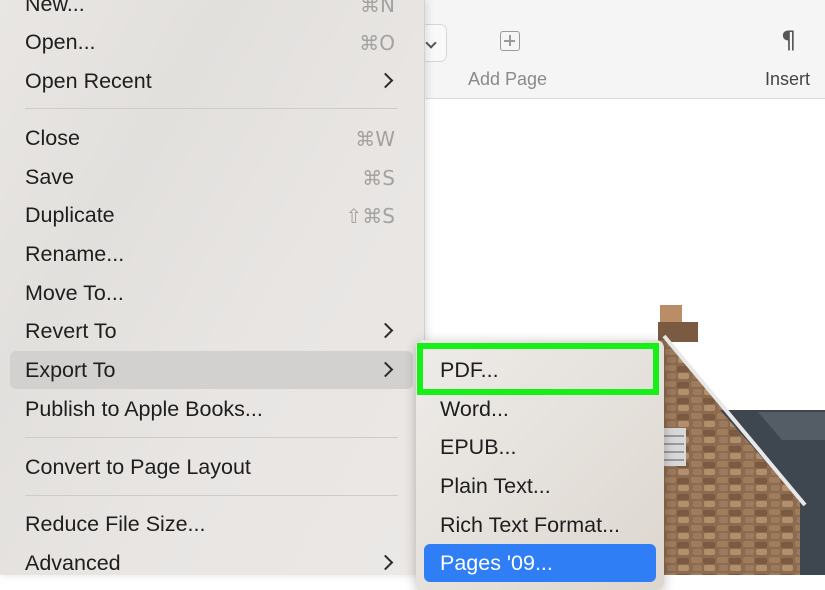 The height and width of the screenshot is (590, 825). Describe the element at coordinates (211, 11) in the screenshot. I see `menu-item-new: New... ⌘N` at that location.